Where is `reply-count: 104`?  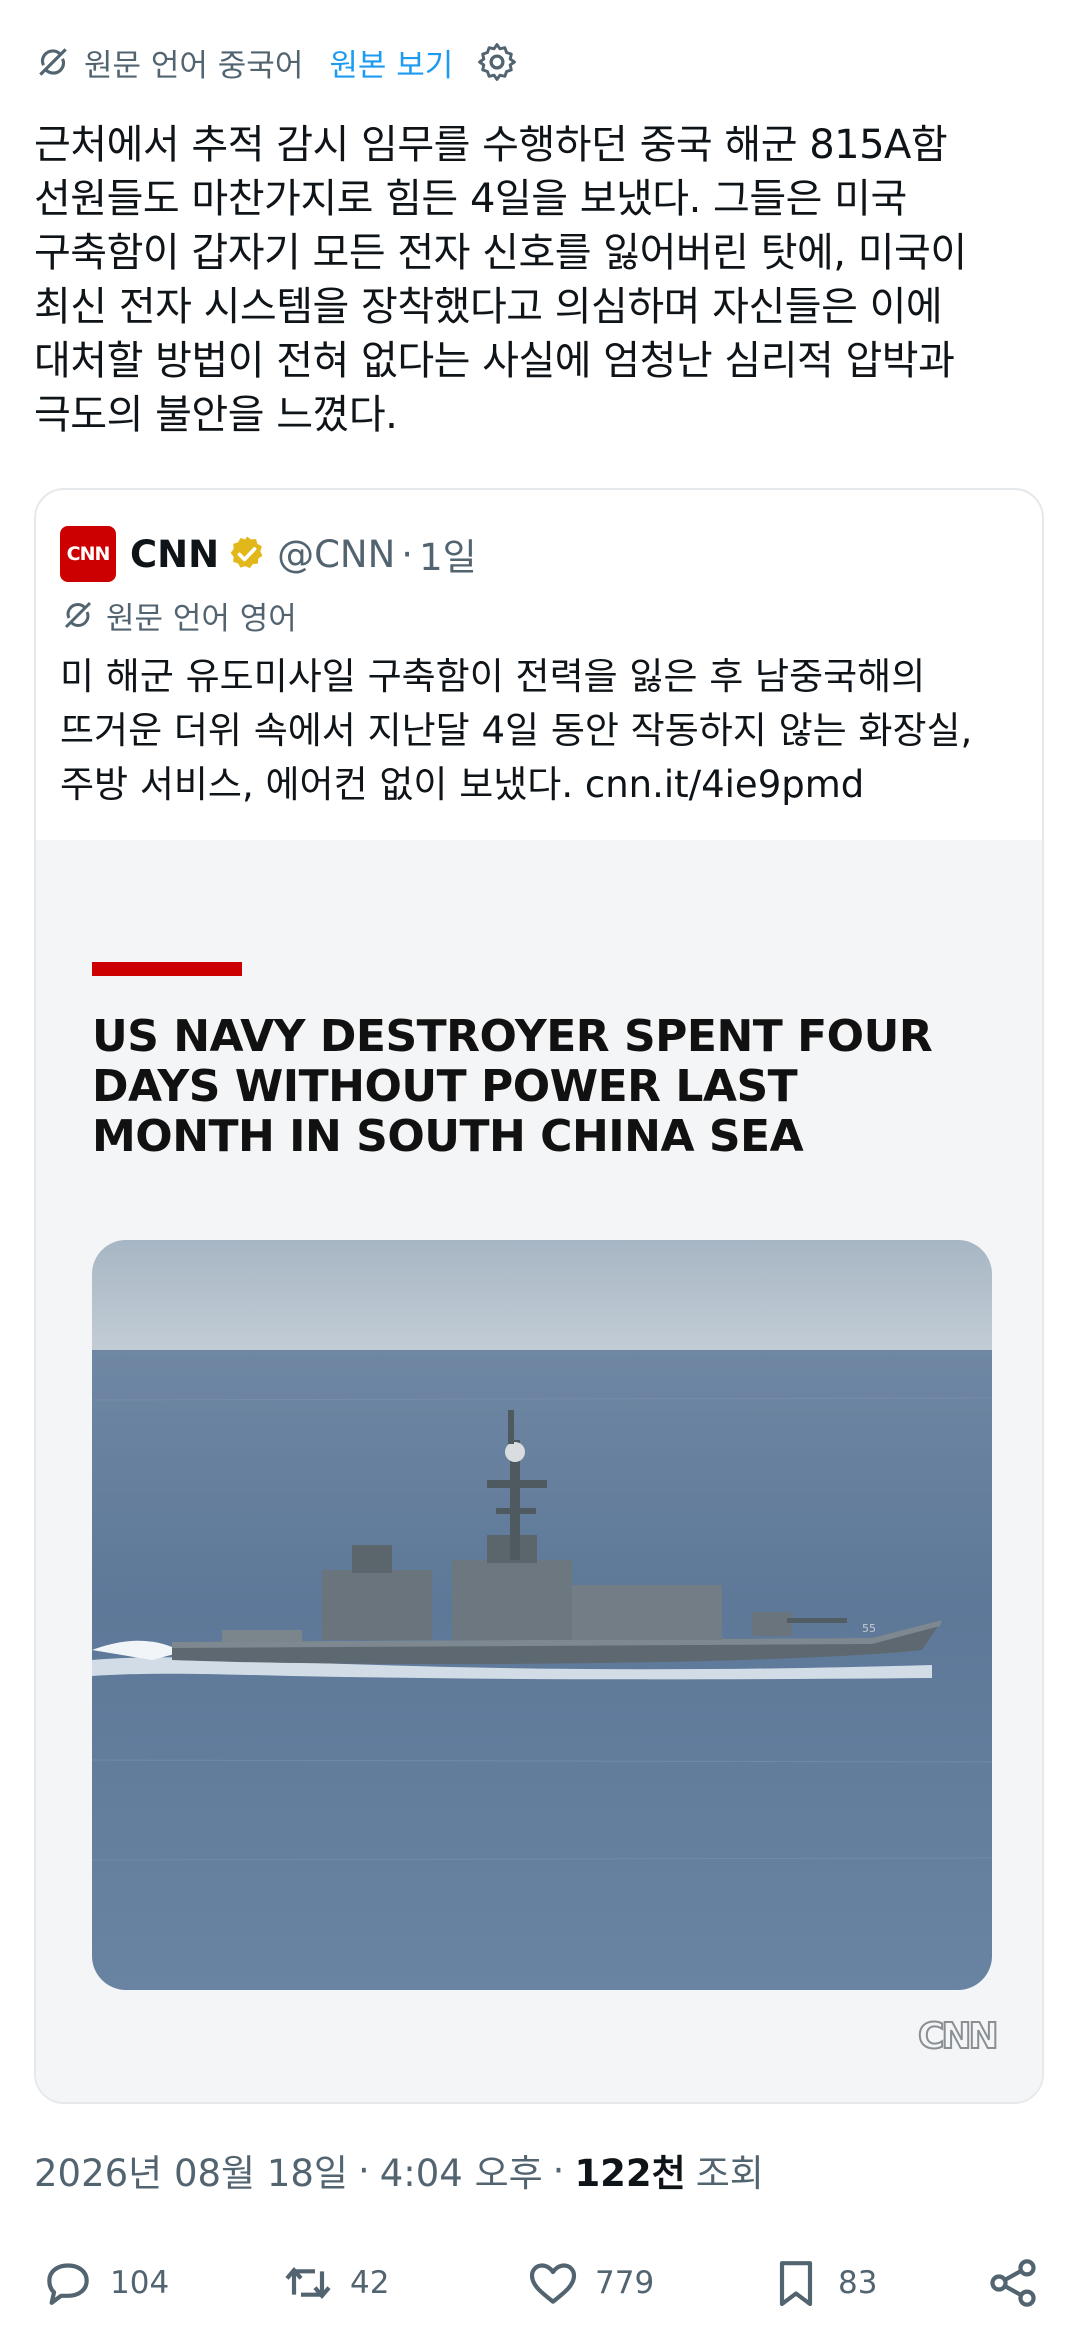
reply-count: 104 is located at coordinates (140, 2283).